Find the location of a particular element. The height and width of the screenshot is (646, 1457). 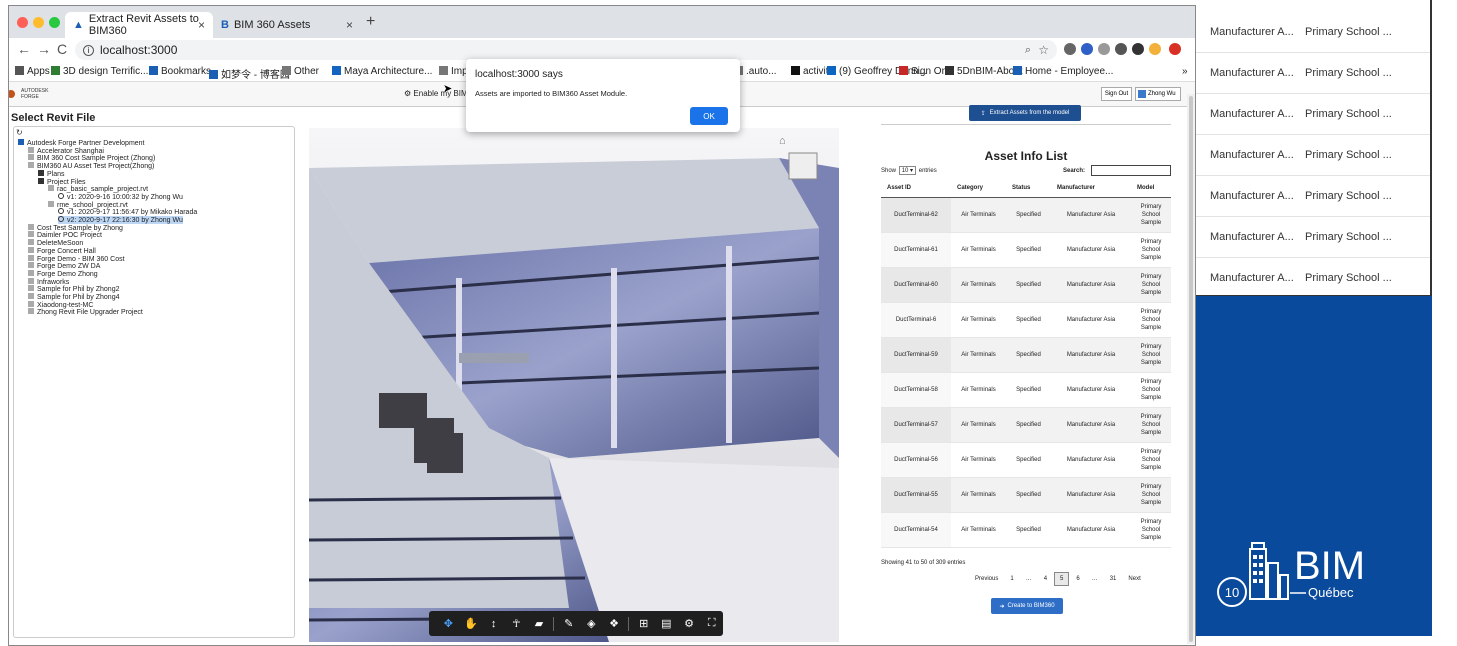

properties-icon: ▤ is located at coordinates (666, 623).